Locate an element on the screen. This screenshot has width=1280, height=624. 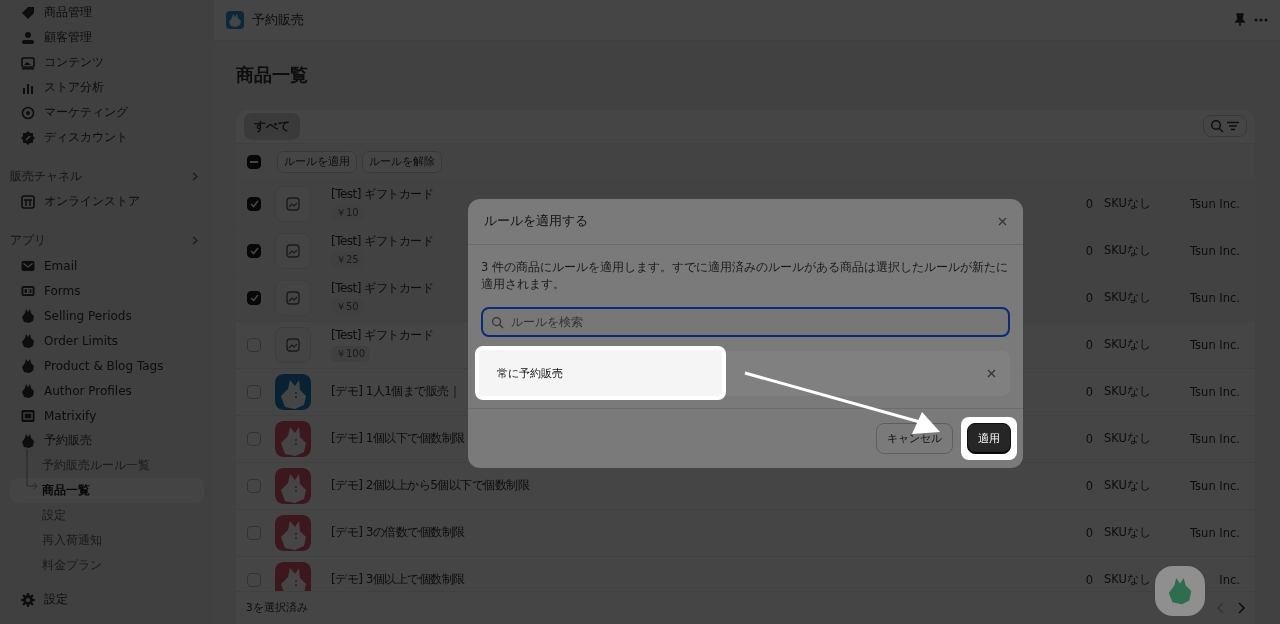
chat-button is located at coordinates (1180, 591).